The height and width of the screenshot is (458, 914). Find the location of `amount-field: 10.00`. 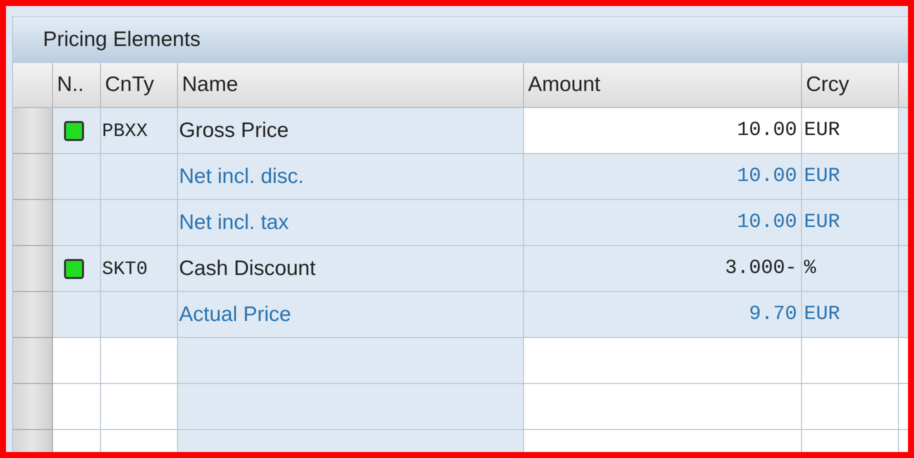

amount-field: 10.00 is located at coordinates (663, 131).